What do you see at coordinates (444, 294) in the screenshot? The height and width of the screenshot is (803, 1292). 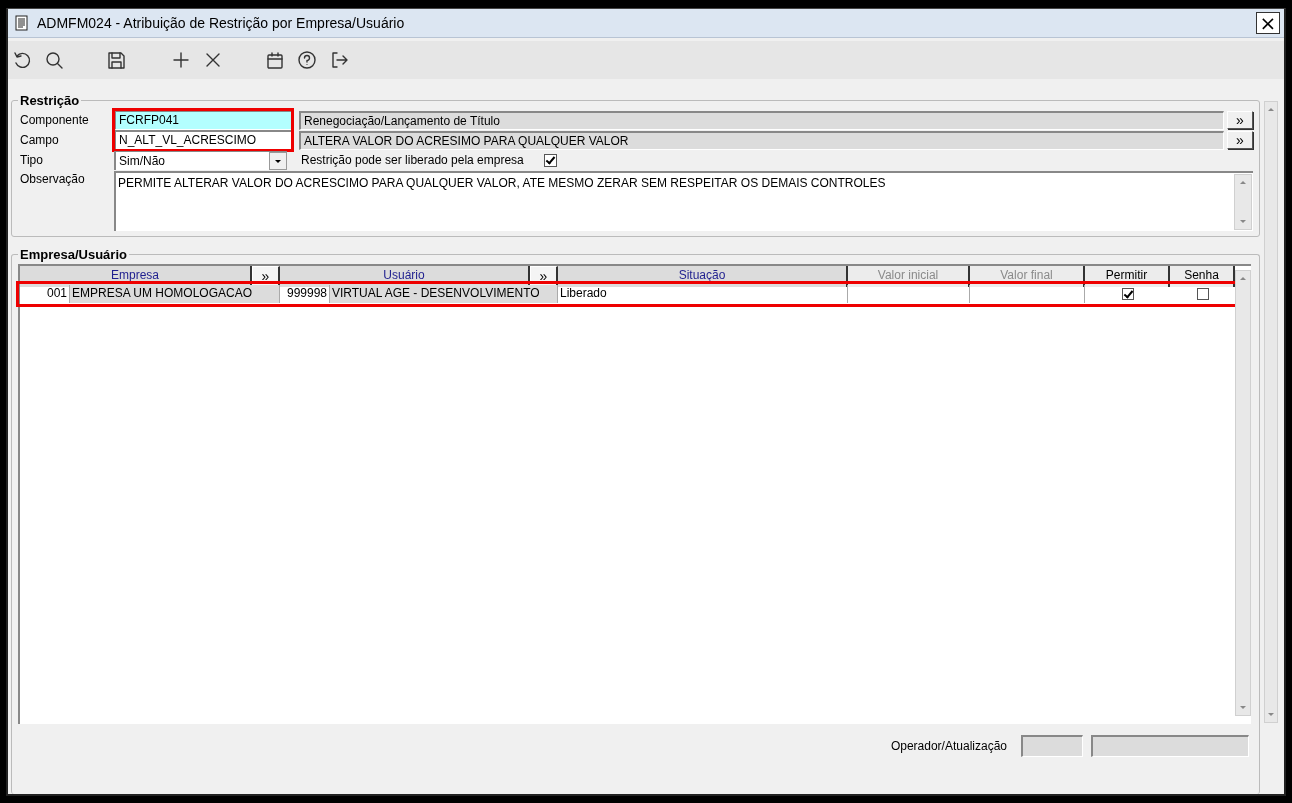 I see `table-cell: VIRTUAL AGE - DESENVOLVIMENTO` at bounding box center [444, 294].